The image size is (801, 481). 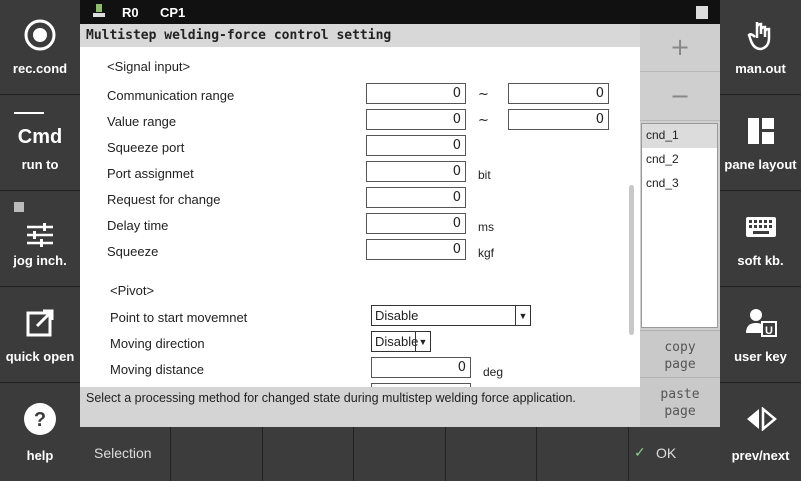 What do you see at coordinates (40, 68) in the screenshot?
I see `rec-cond-label: rec.cond` at bounding box center [40, 68].